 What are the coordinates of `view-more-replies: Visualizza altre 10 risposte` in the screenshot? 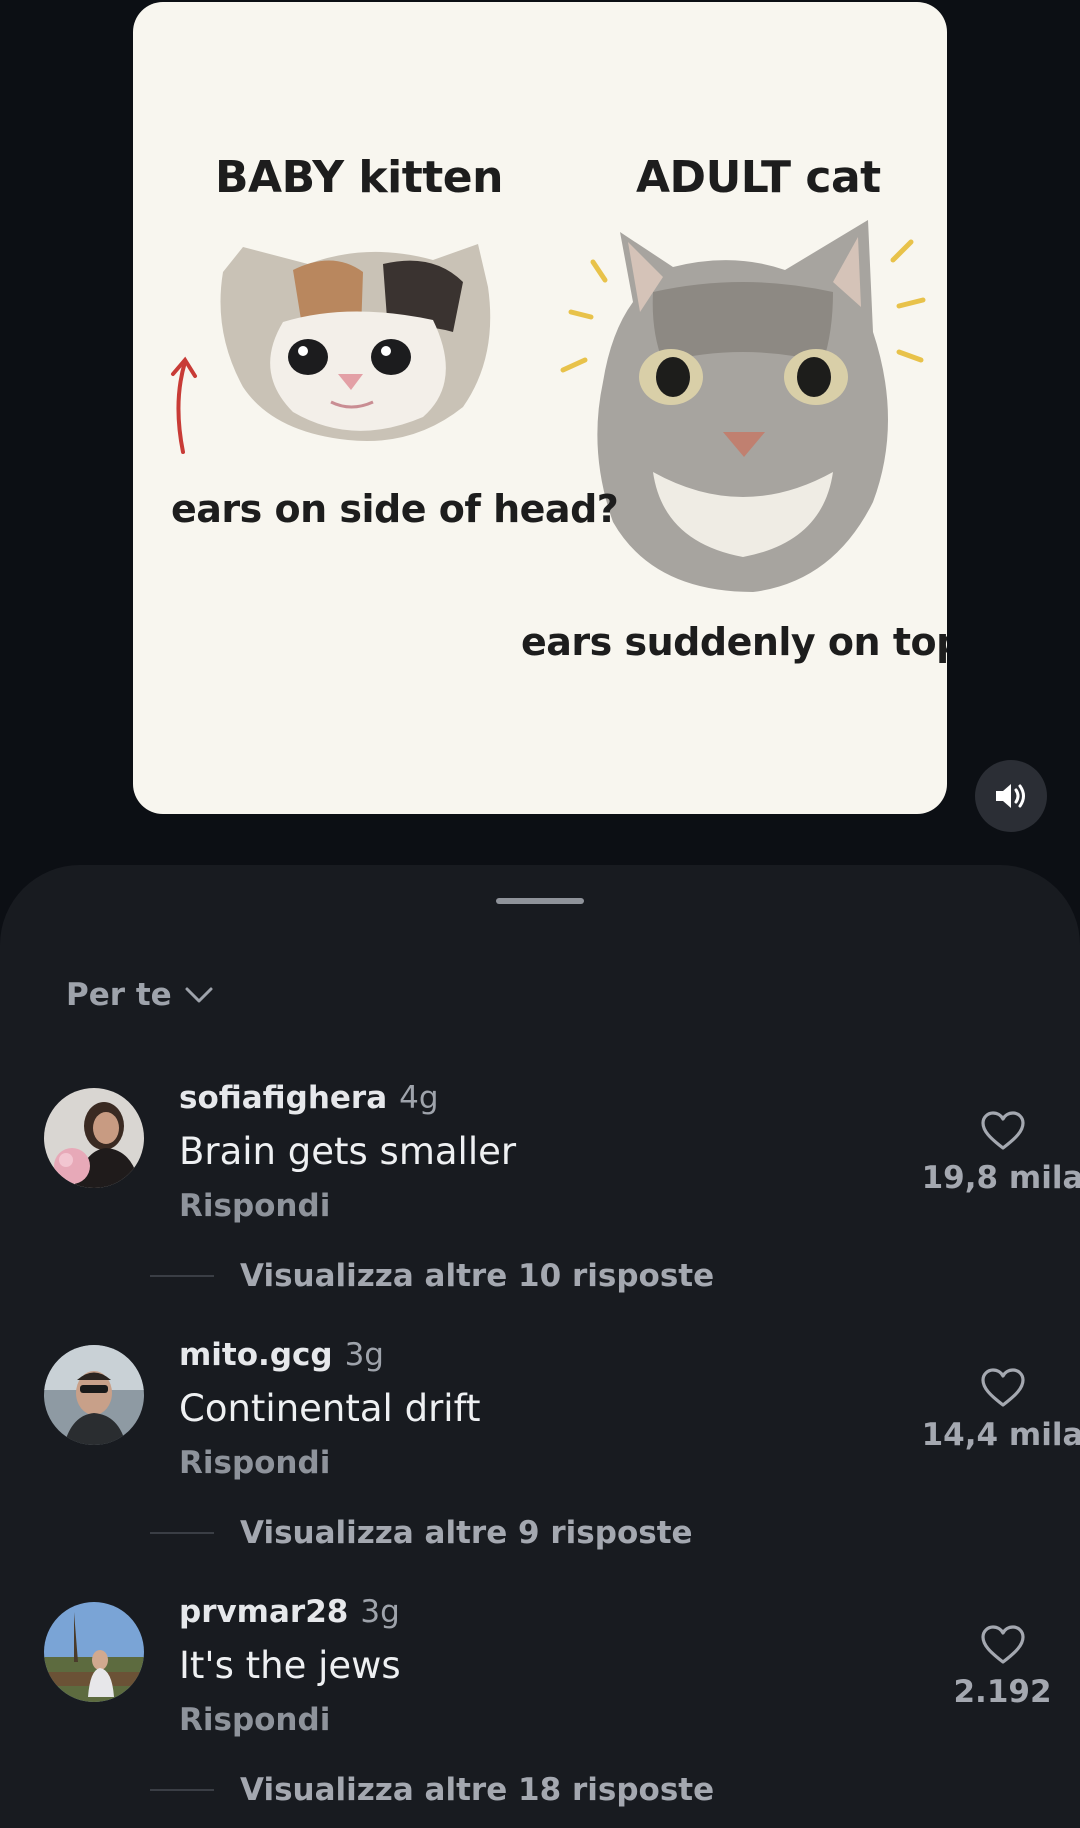 It's located at (432, 1276).